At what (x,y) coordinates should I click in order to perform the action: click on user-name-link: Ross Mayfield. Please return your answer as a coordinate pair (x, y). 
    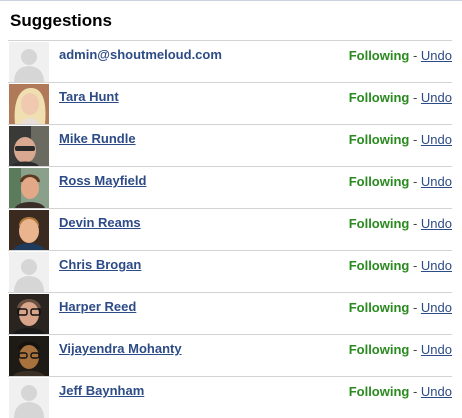
    Looking at the image, I should click on (102, 180).